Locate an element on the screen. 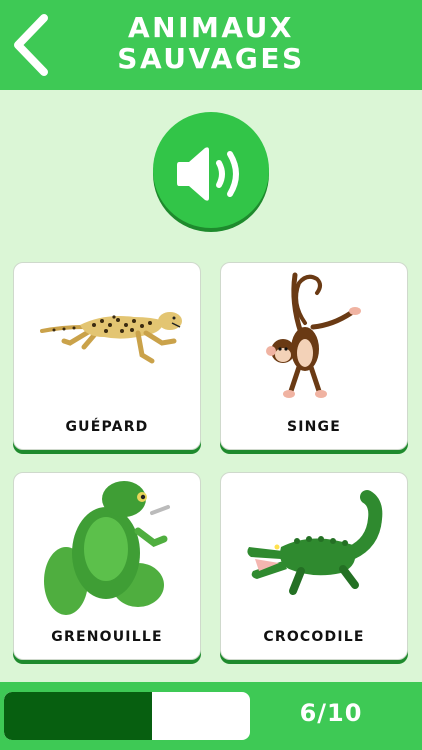 The height and width of the screenshot is (750, 422). answer-card-crocodile: CROCODILE is located at coordinates (314, 566).